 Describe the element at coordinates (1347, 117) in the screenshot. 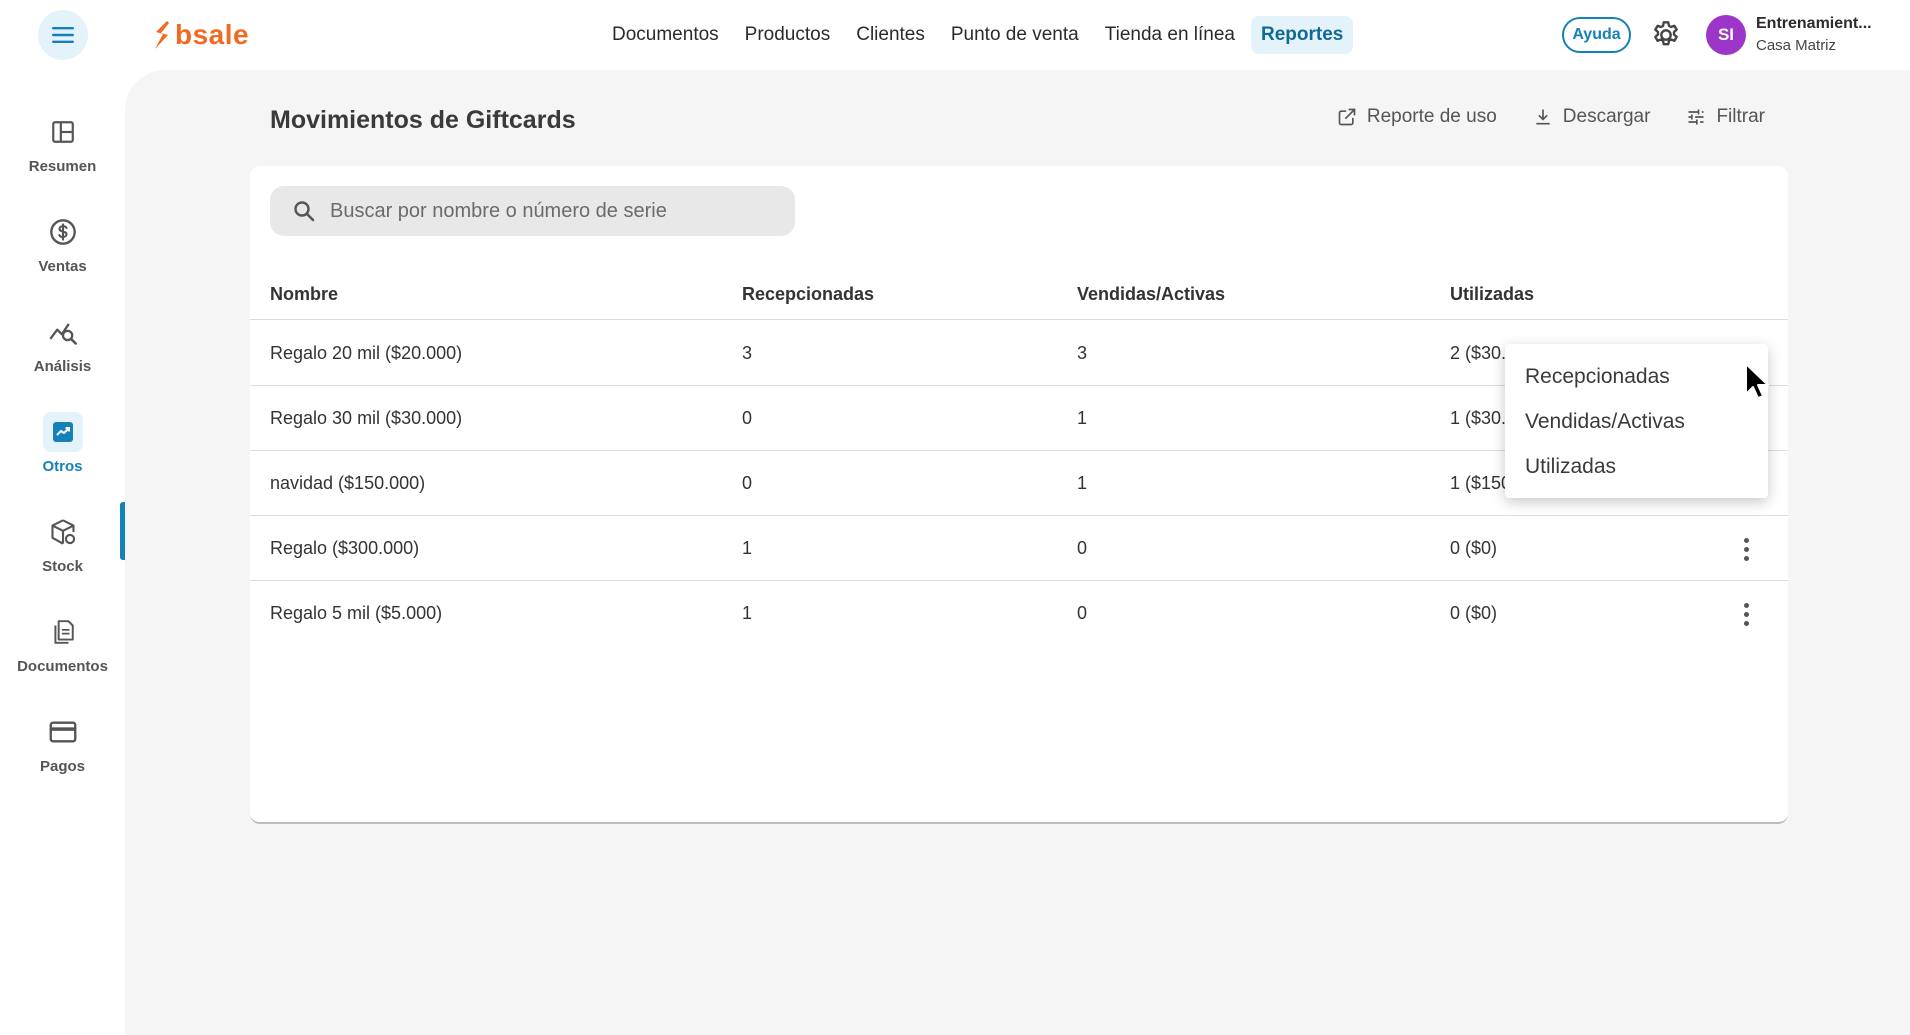

I see `external-link-icon` at that location.